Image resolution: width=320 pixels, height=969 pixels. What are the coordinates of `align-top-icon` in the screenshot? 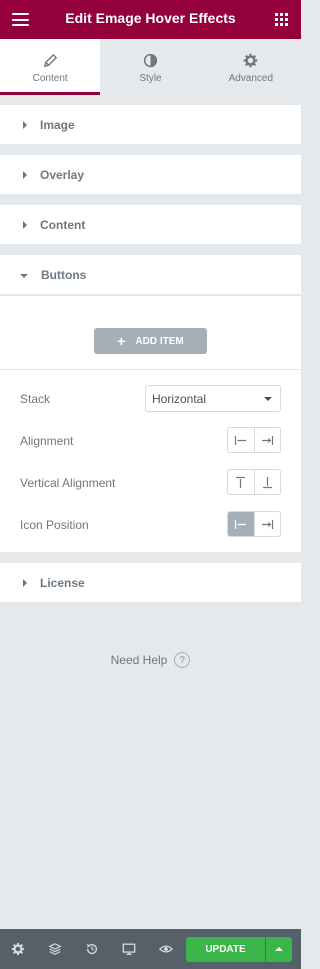 It's located at (241, 482).